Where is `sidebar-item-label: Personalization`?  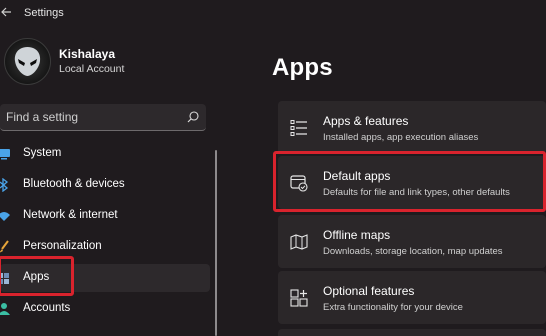
sidebar-item-label: Personalization is located at coordinates (62, 246).